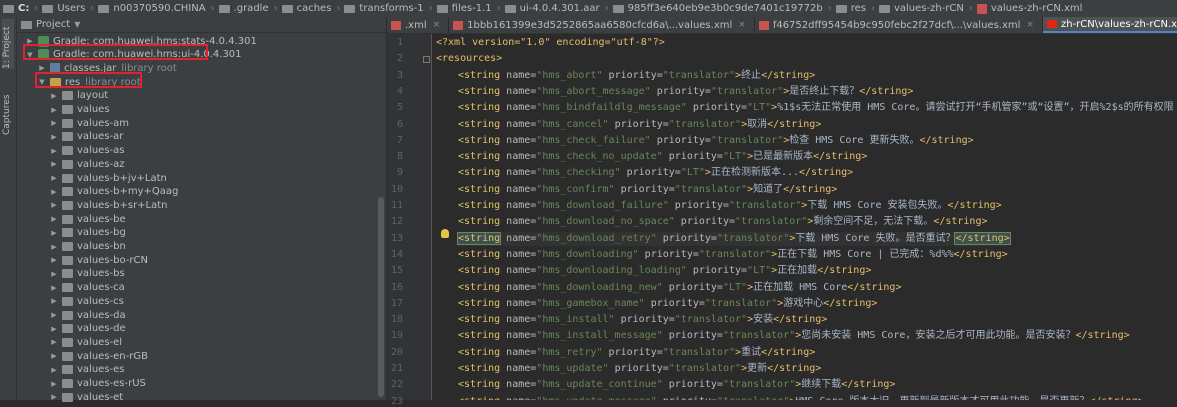 The width and height of the screenshot is (1177, 407). Describe the element at coordinates (111, 383) in the screenshot. I see `tree-node-label: values-es-rUS` at that location.